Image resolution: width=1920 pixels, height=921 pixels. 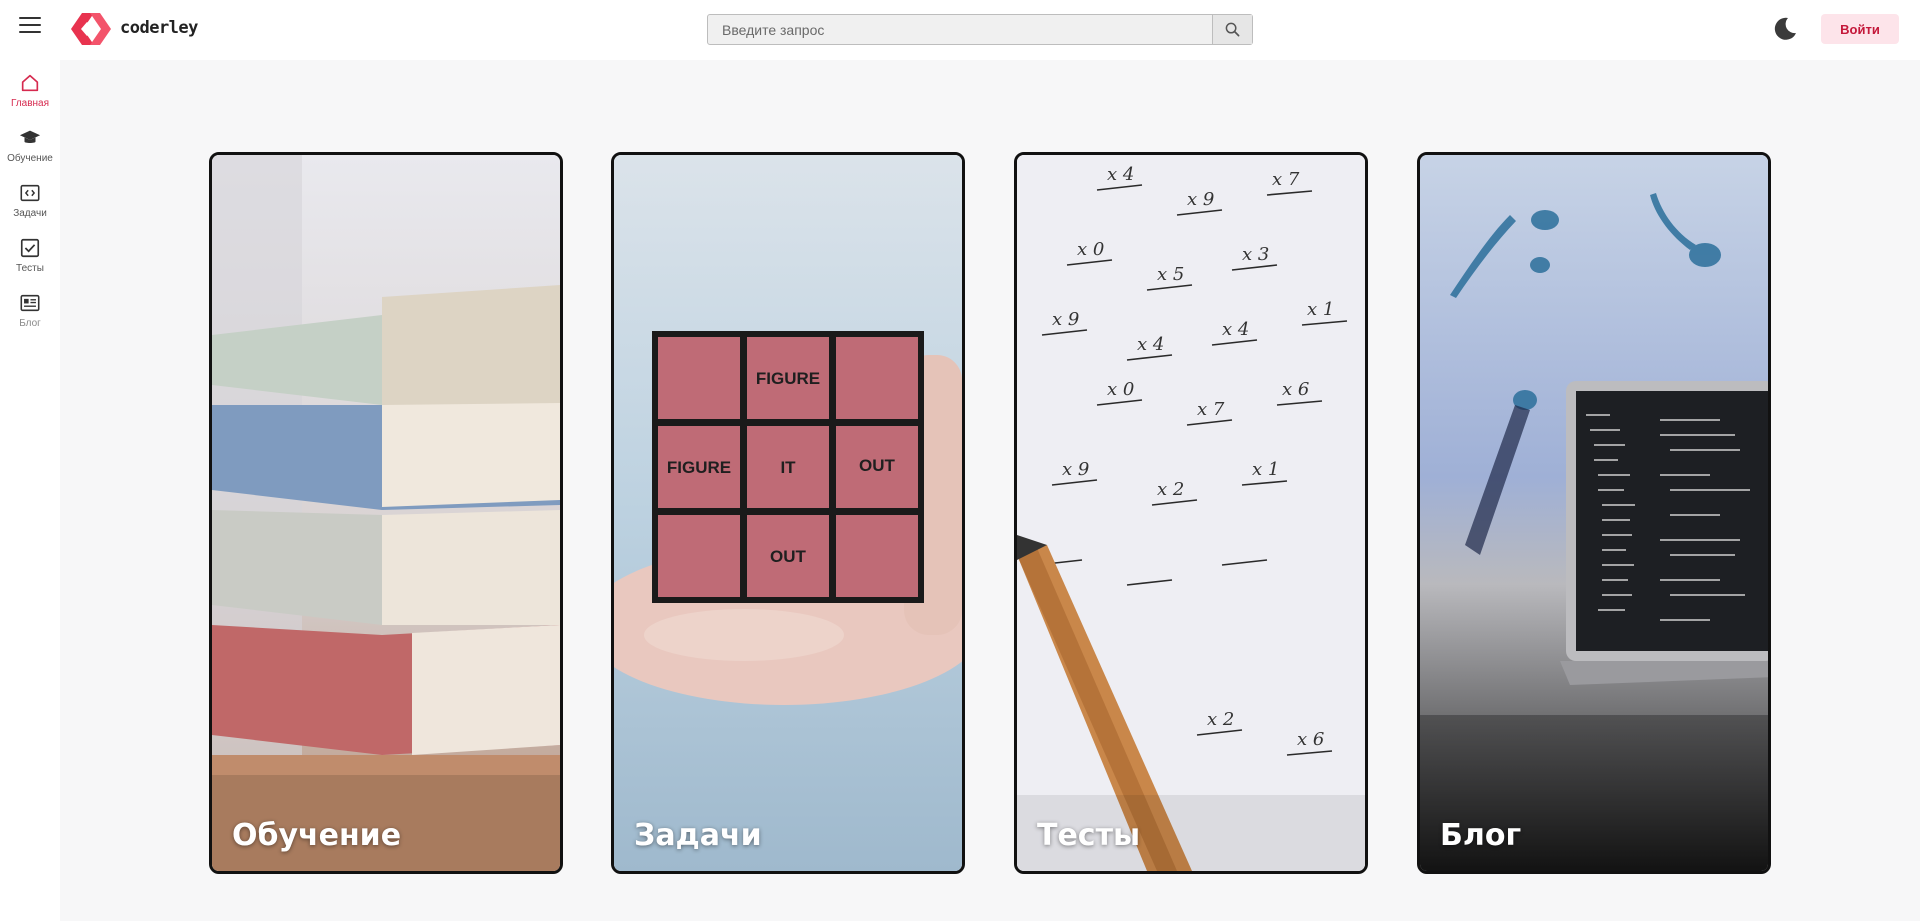 I want to click on sidebar-item-tests: Тесты, so click(x=30, y=262).